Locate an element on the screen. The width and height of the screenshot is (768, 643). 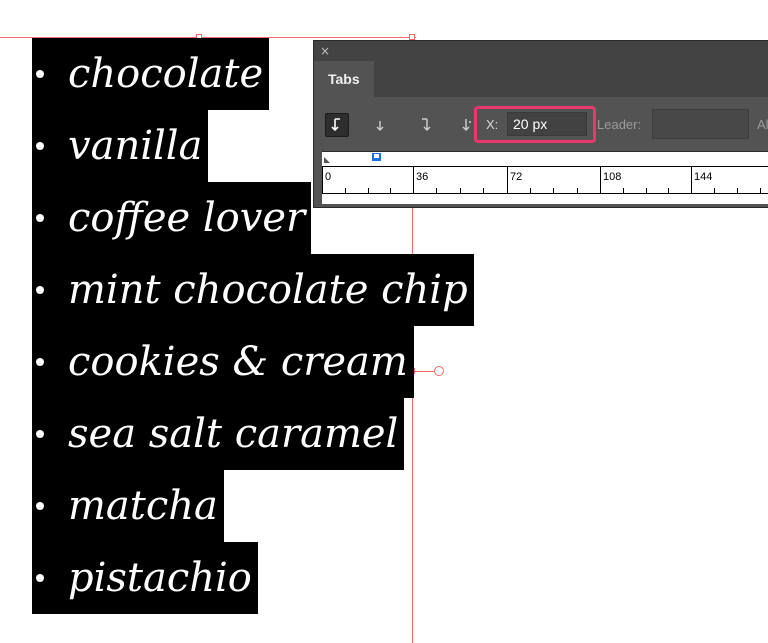
tab-controls: X: 20 px Leader: Al is located at coordinates (541, 123).